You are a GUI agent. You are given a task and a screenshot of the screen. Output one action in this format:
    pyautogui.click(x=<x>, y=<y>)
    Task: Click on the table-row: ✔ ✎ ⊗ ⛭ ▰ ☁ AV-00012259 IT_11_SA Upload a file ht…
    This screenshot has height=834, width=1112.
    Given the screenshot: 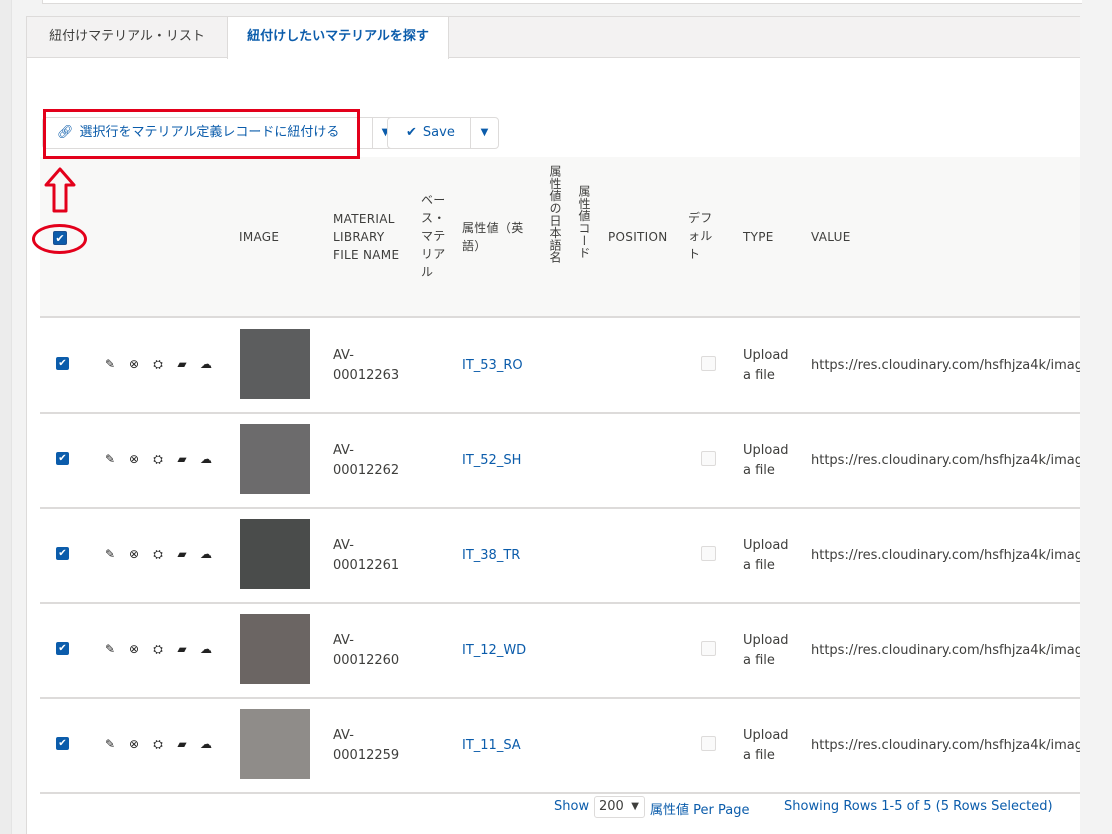 What is the action you would take?
    pyautogui.click(x=560, y=746)
    